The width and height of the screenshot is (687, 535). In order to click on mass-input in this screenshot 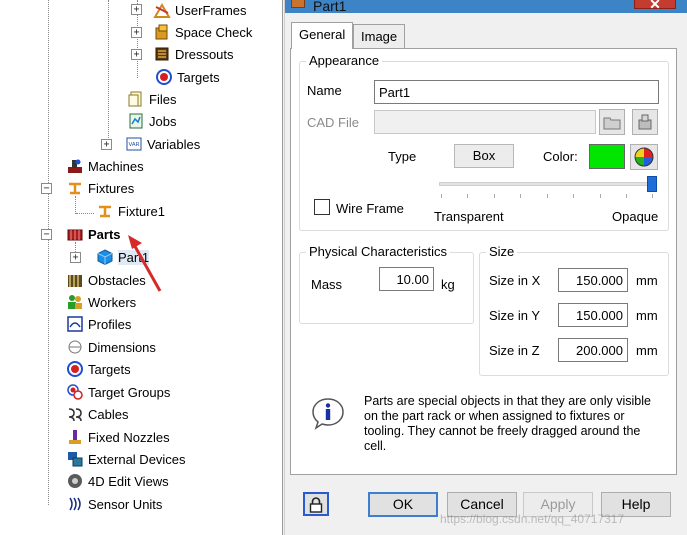, I will do `click(406, 279)`.